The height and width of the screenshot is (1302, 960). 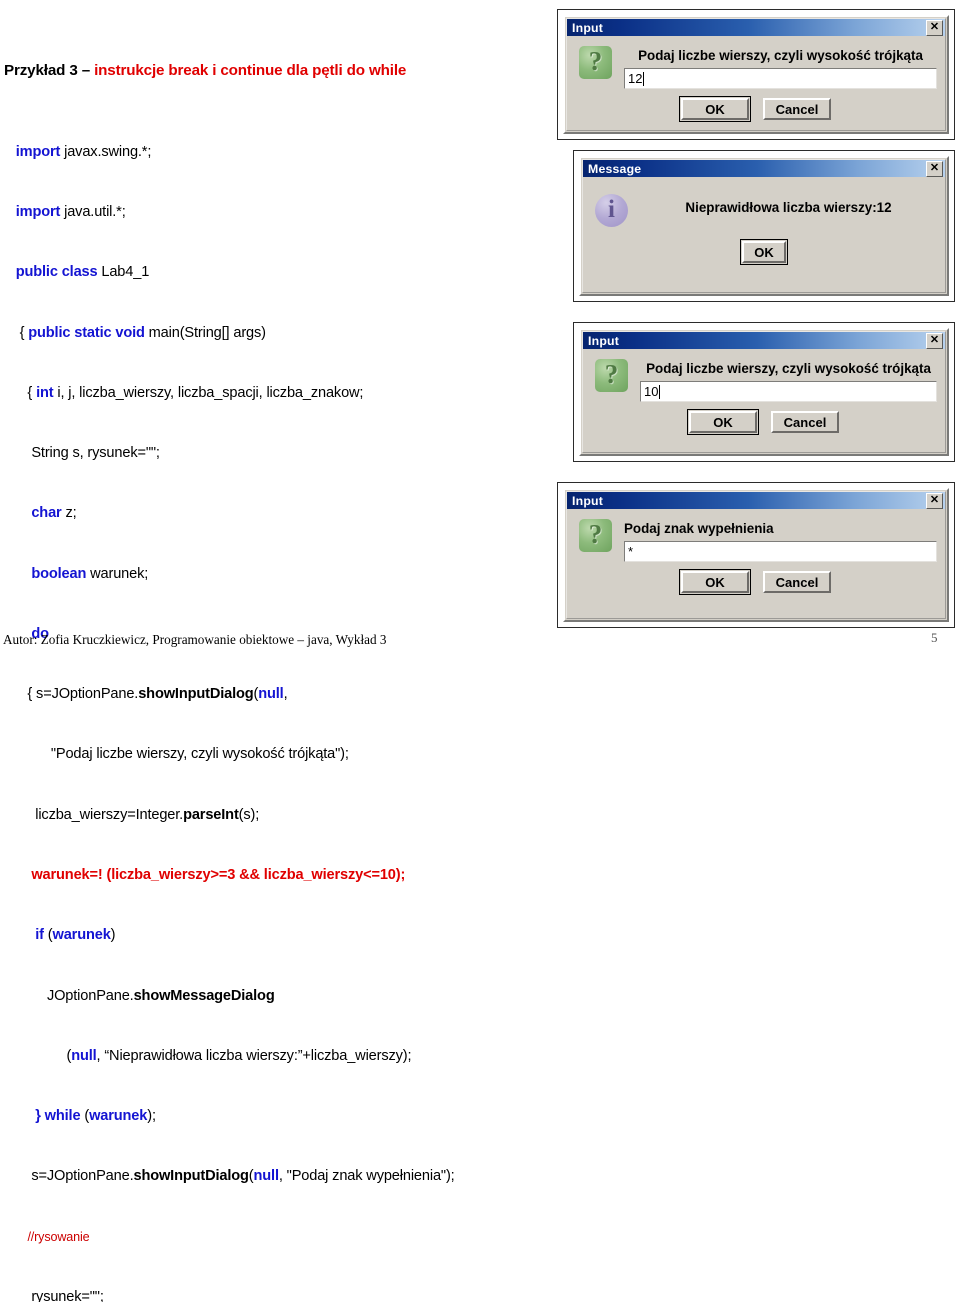 What do you see at coordinates (90, 573) in the screenshot?
I see `code-line-boolean-decl: boolean warunek;` at bounding box center [90, 573].